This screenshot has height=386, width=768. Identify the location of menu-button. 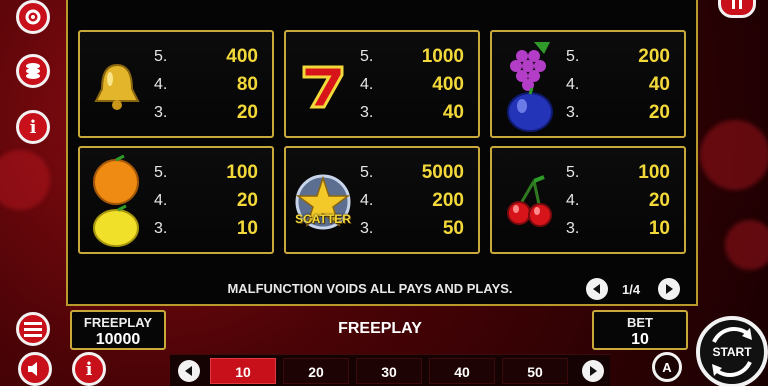
(33, 329).